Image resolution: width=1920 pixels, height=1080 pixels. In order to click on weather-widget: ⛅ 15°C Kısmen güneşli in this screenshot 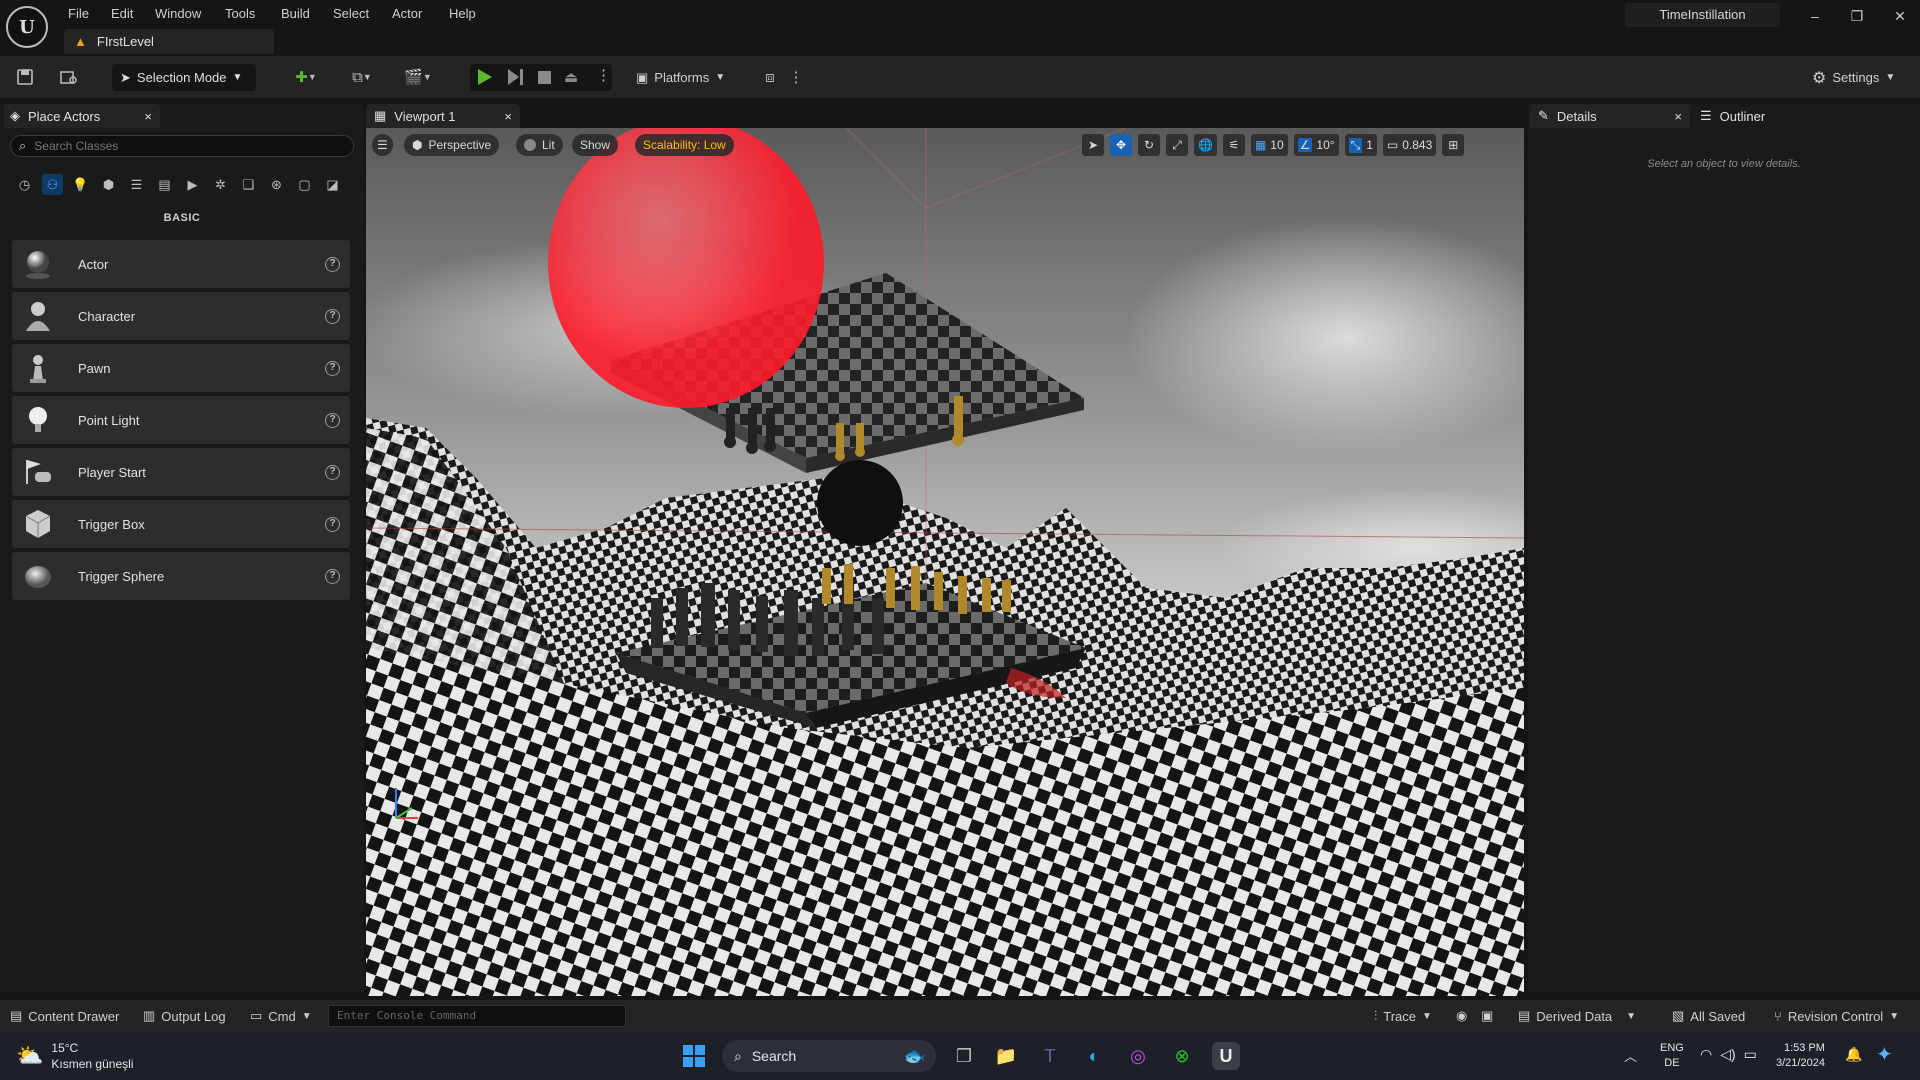, I will do `click(74, 1056)`.